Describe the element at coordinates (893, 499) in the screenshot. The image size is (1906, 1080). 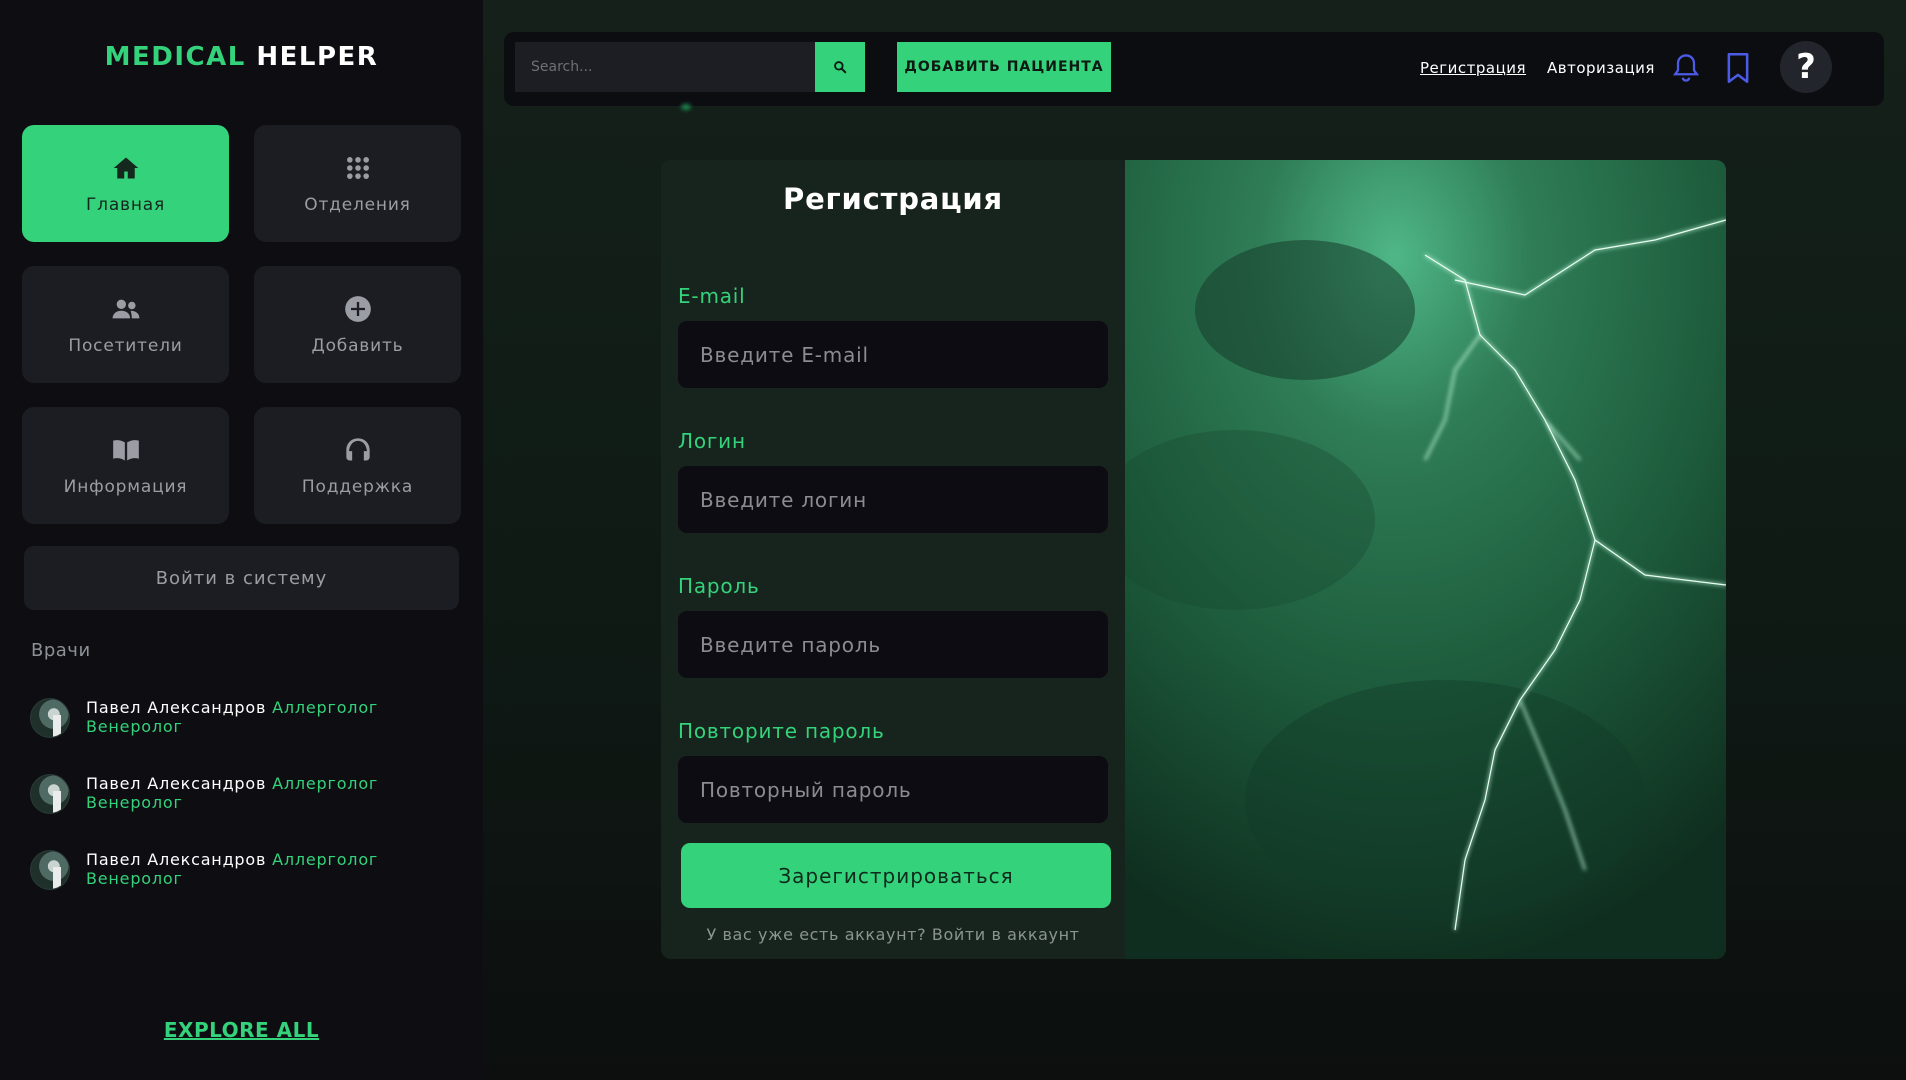
I see `login-field` at that location.